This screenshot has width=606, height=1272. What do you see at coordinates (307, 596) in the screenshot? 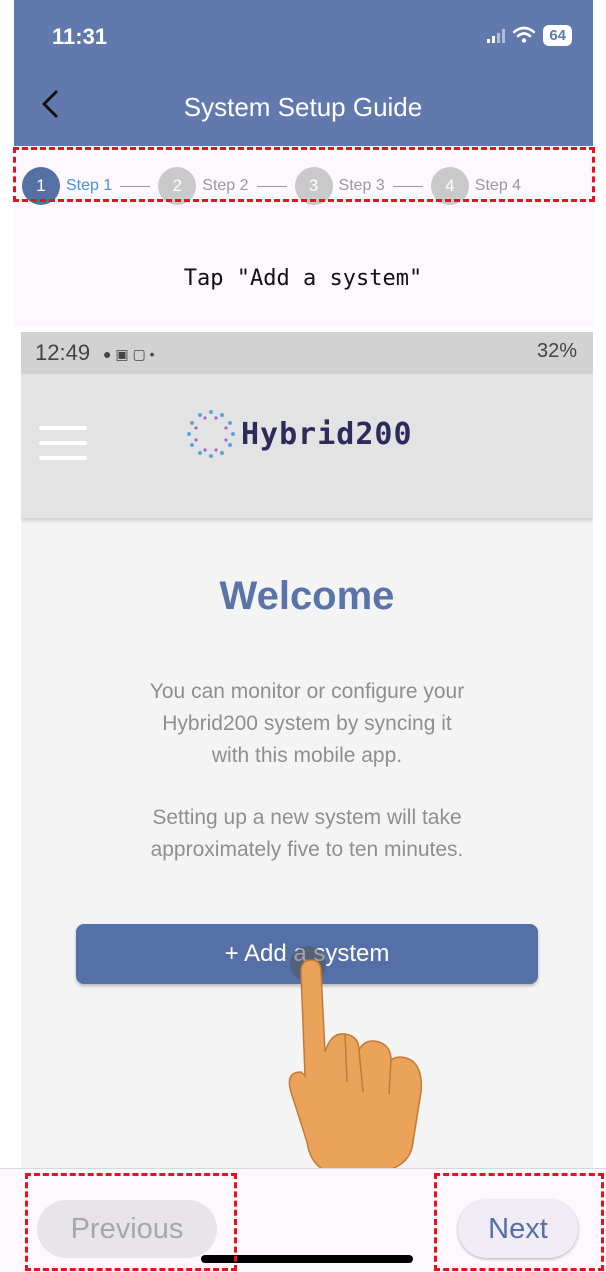
I see `welcome-heading: Welcome` at bounding box center [307, 596].